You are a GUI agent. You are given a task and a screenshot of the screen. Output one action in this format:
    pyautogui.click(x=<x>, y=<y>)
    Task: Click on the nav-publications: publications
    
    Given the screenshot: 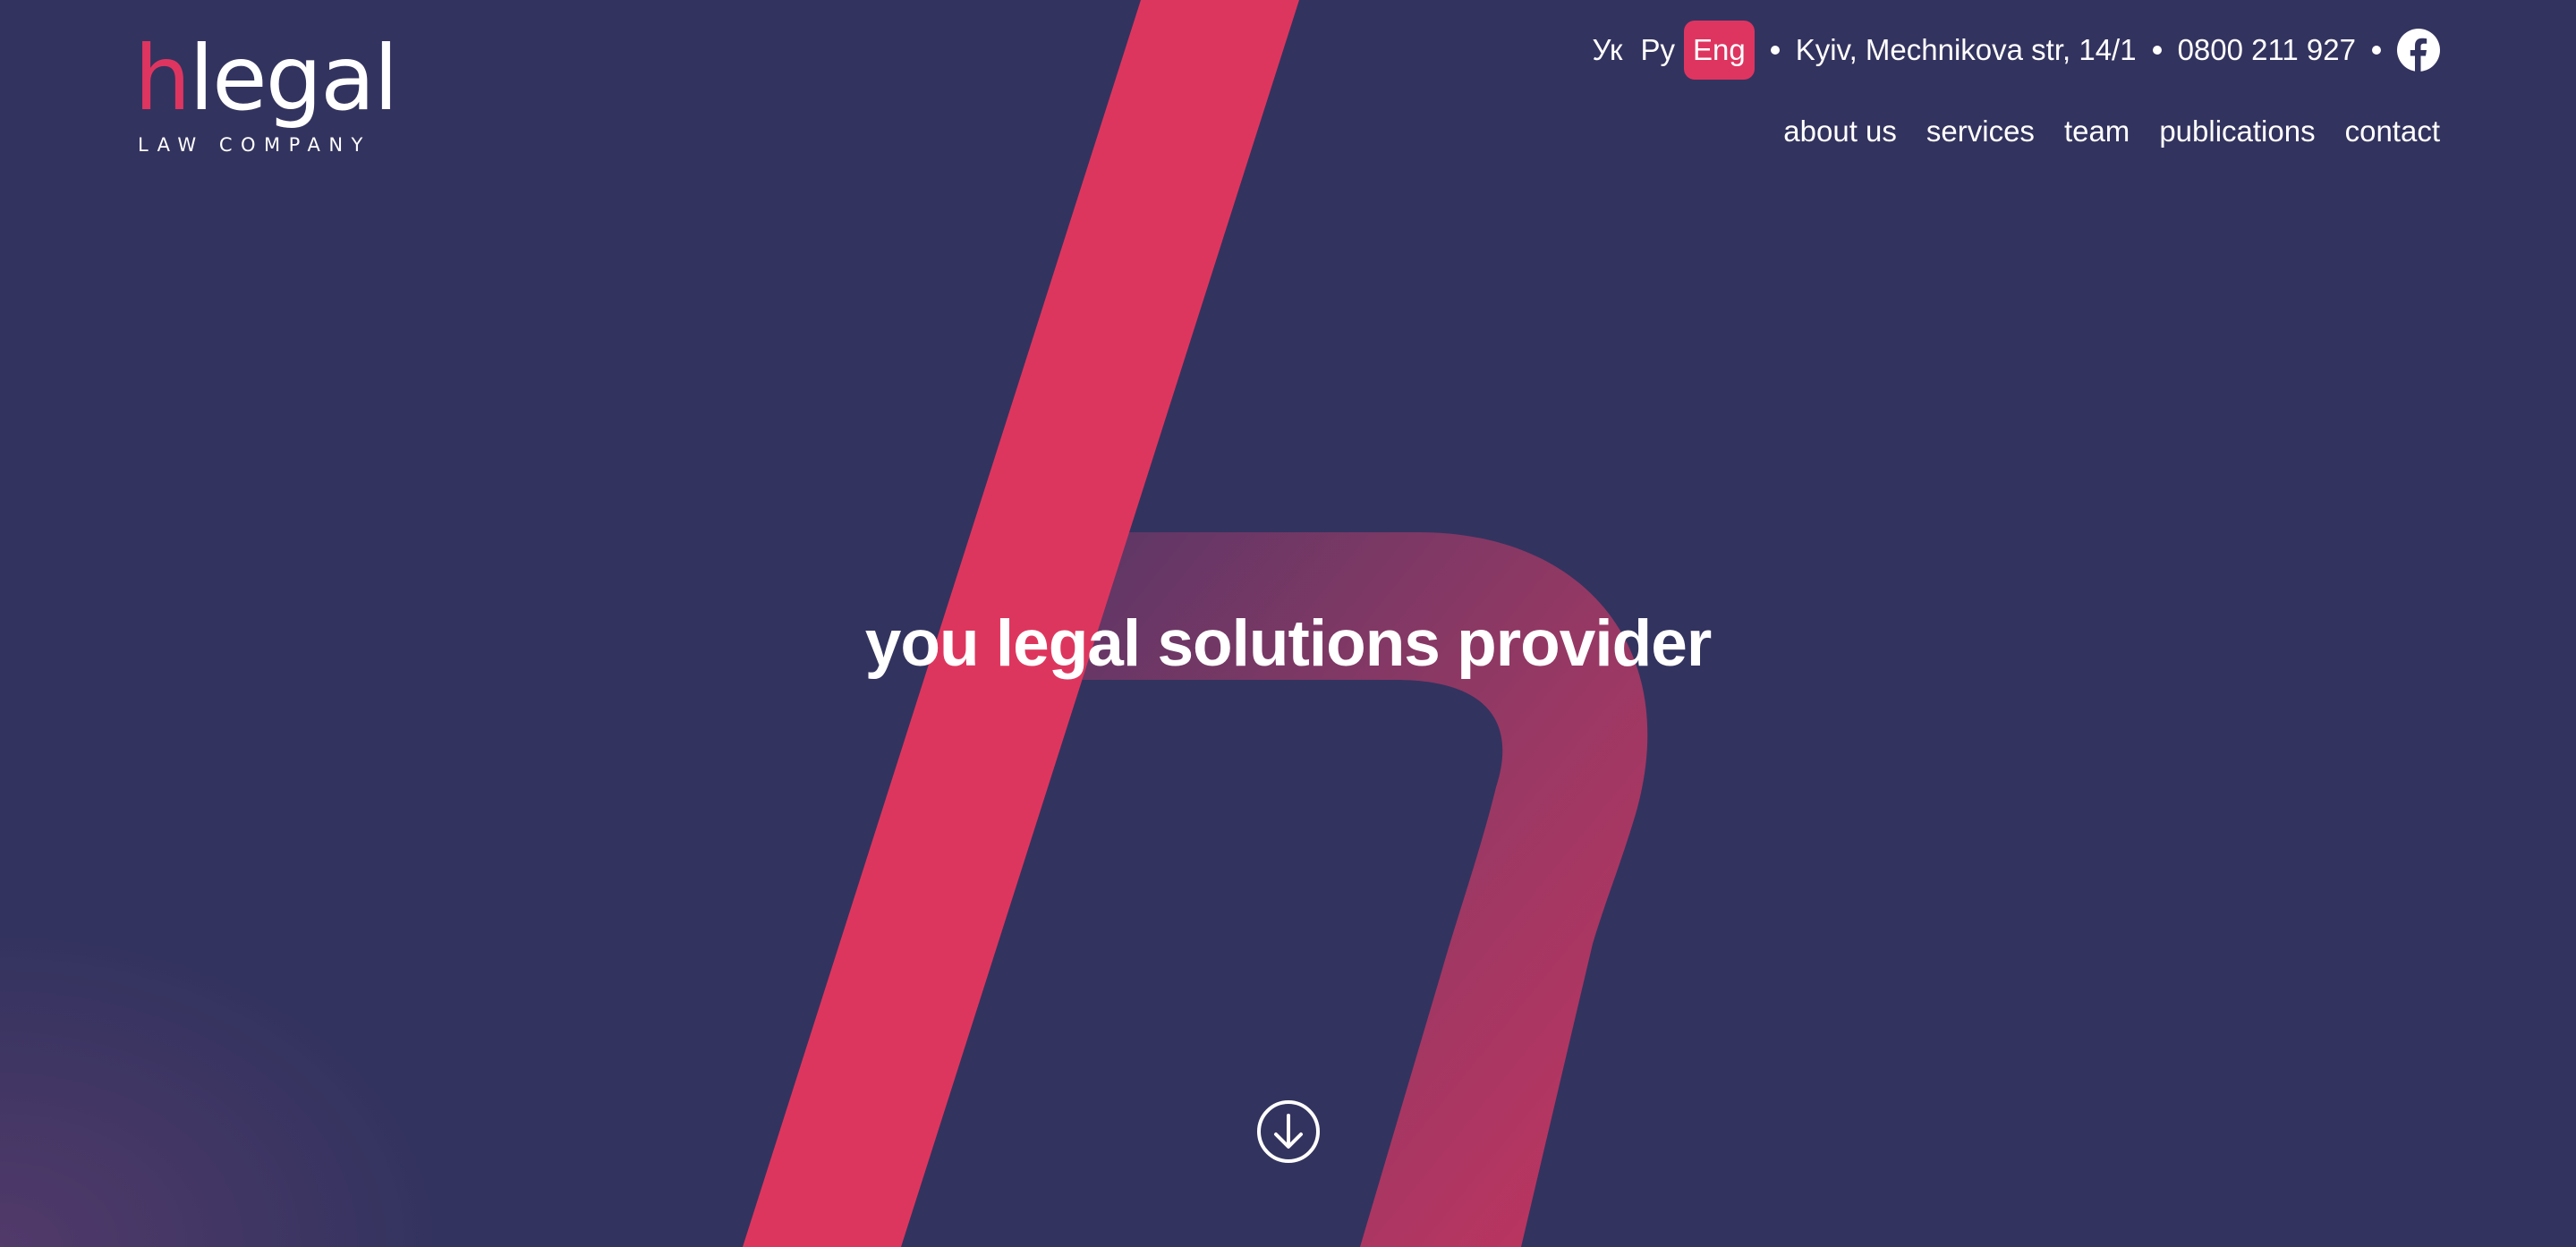 What is the action you would take?
    pyautogui.click(x=2237, y=131)
    